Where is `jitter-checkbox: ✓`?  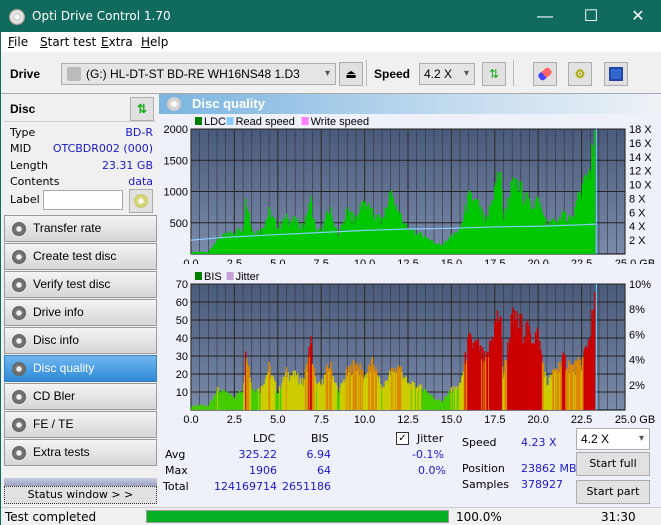
jitter-checkbox: ✓ is located at coordinates (402, 438).